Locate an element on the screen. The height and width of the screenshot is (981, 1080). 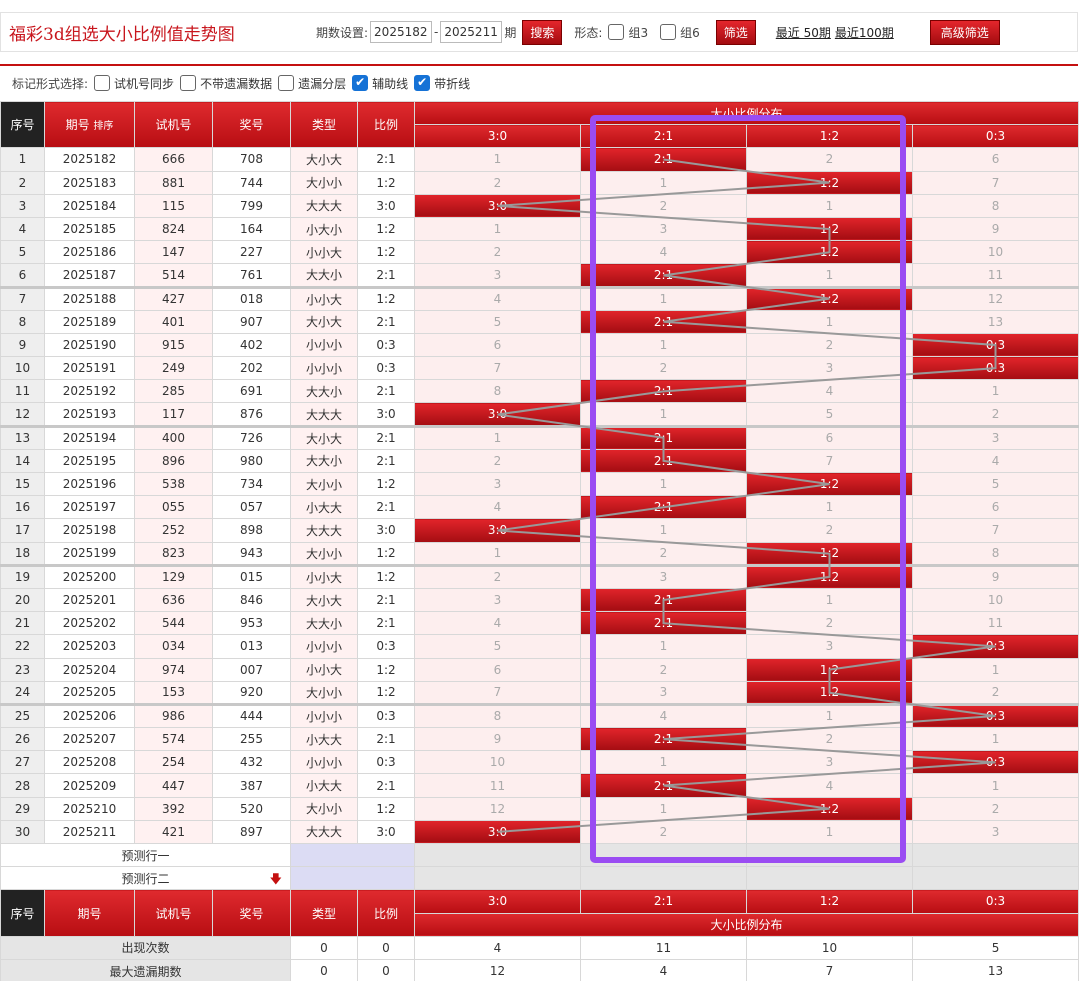
predict-label: 预测行一 is located at coordinates (145, 855).